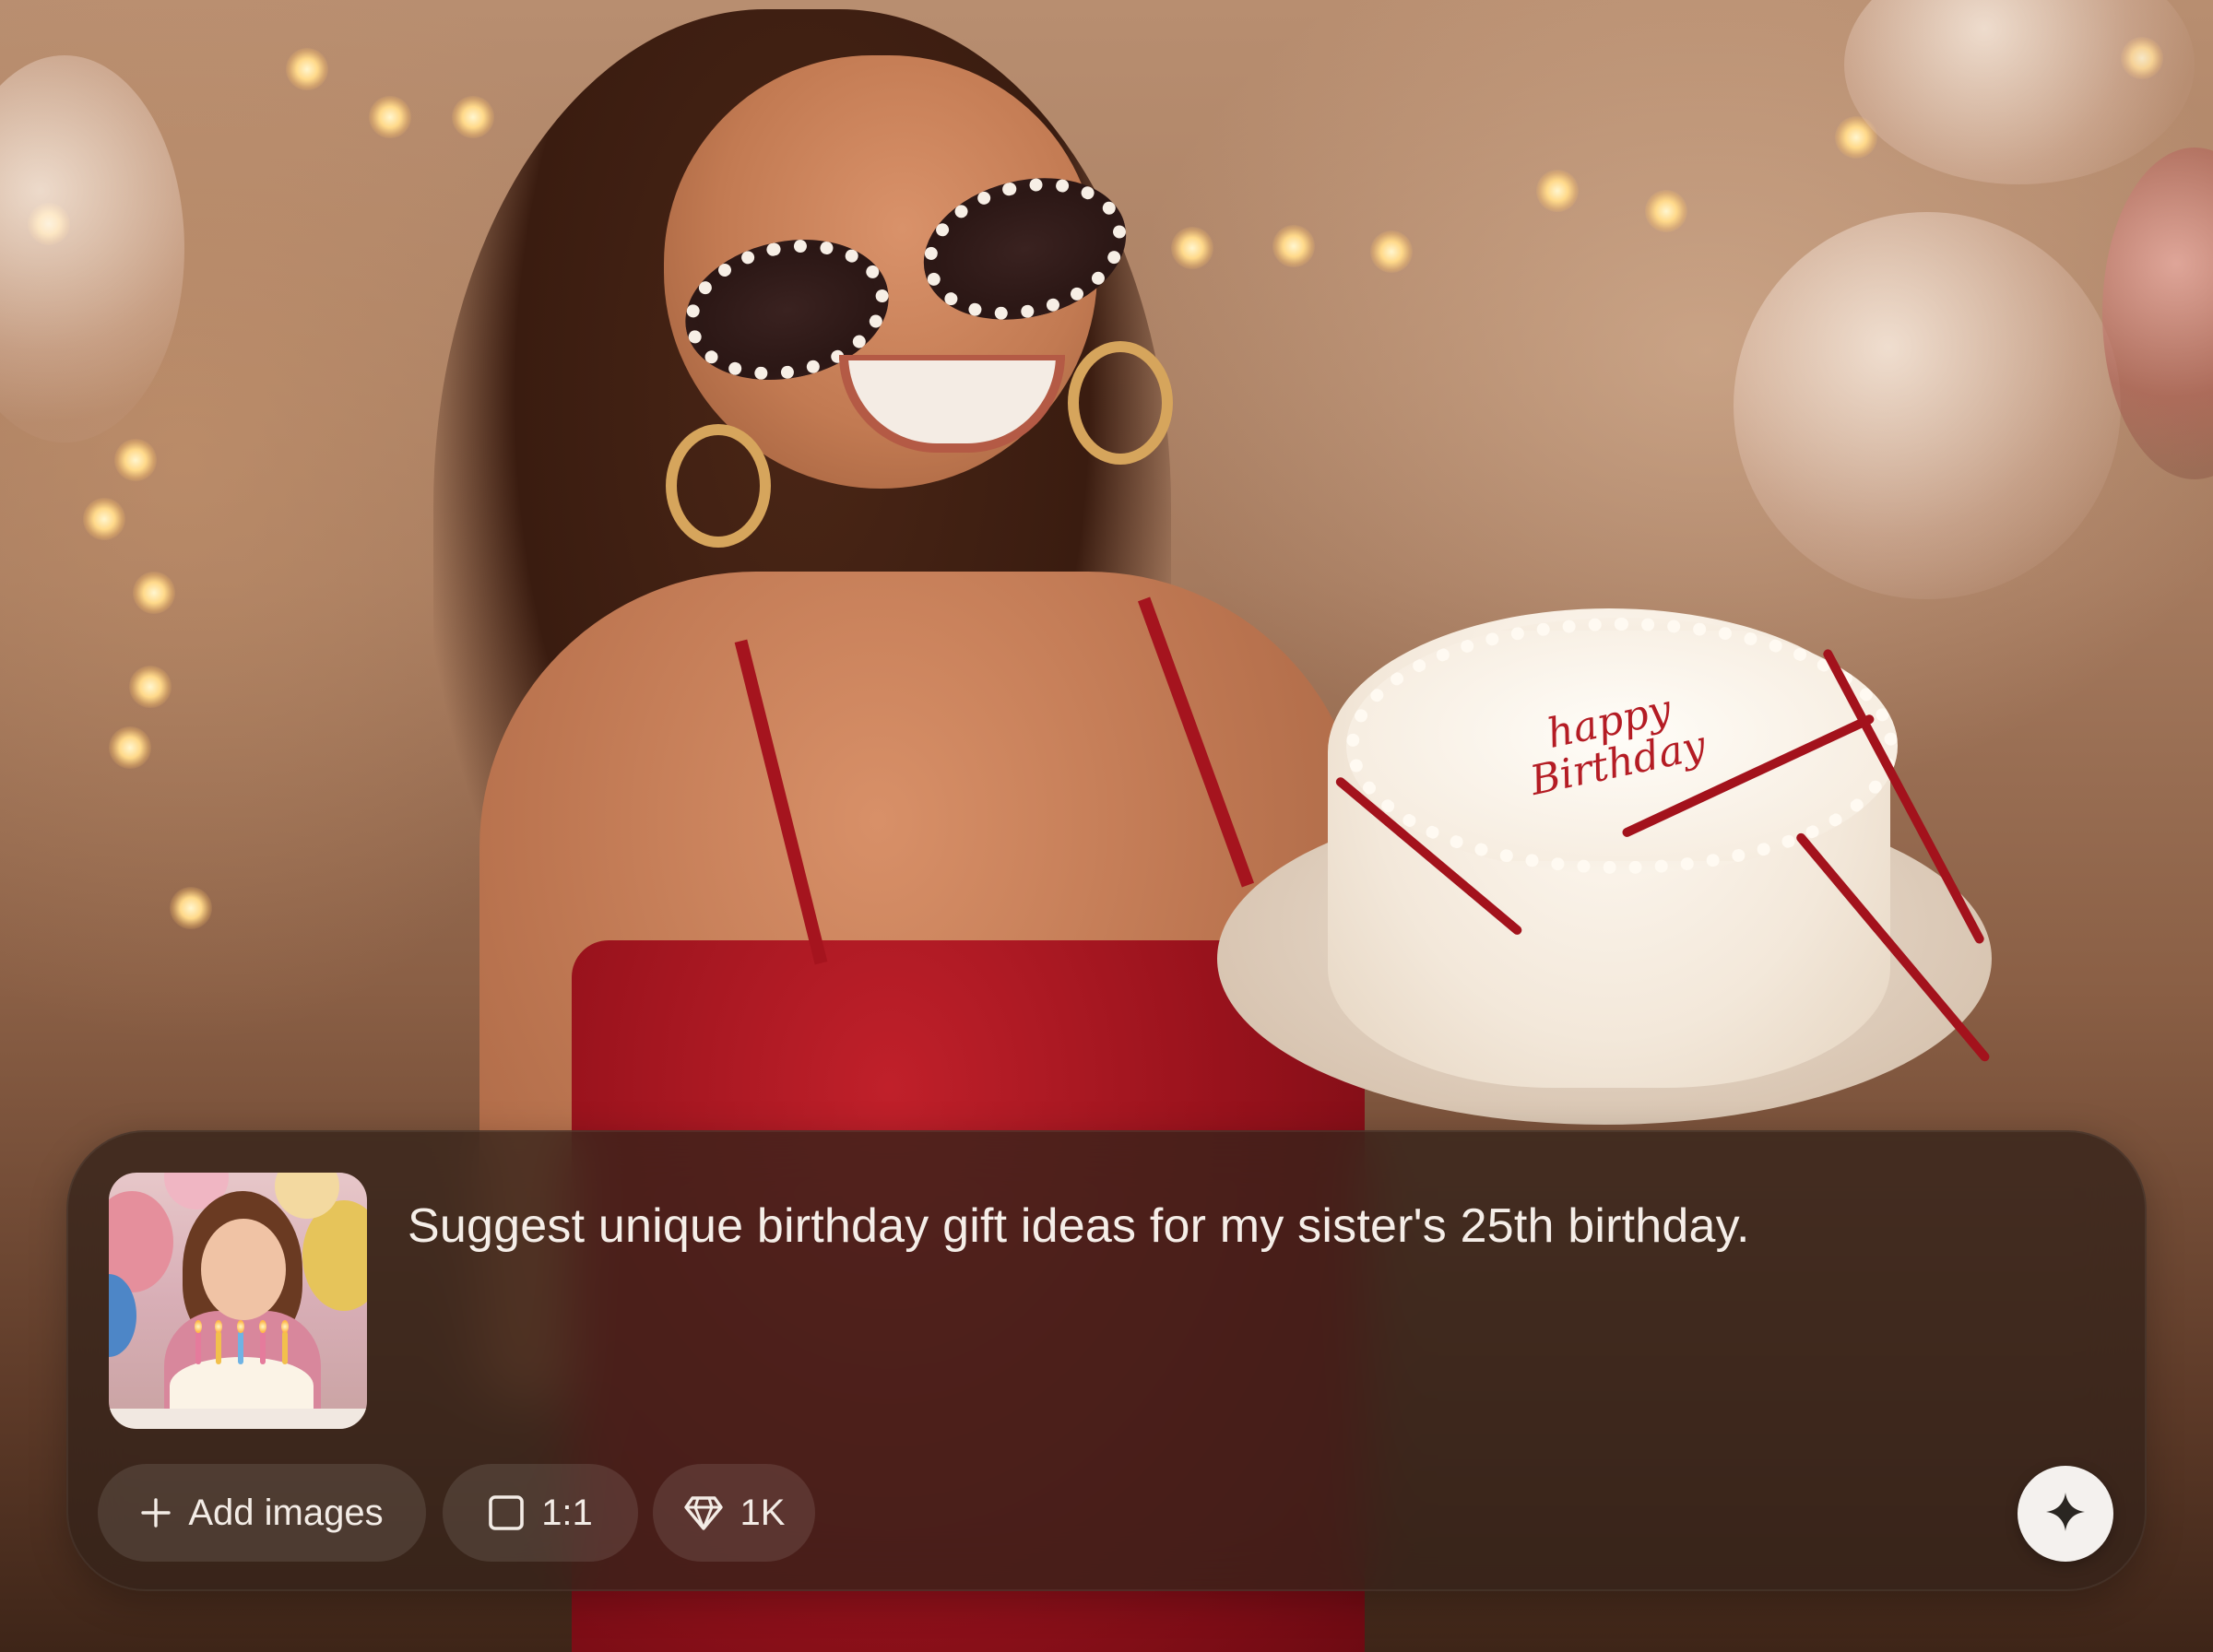 Image resolution: width=2213 pixels, height=1652 pixels. Describe the element at coordinates (156, 1512) in the screenshot. I see `plus-icon` at that location.